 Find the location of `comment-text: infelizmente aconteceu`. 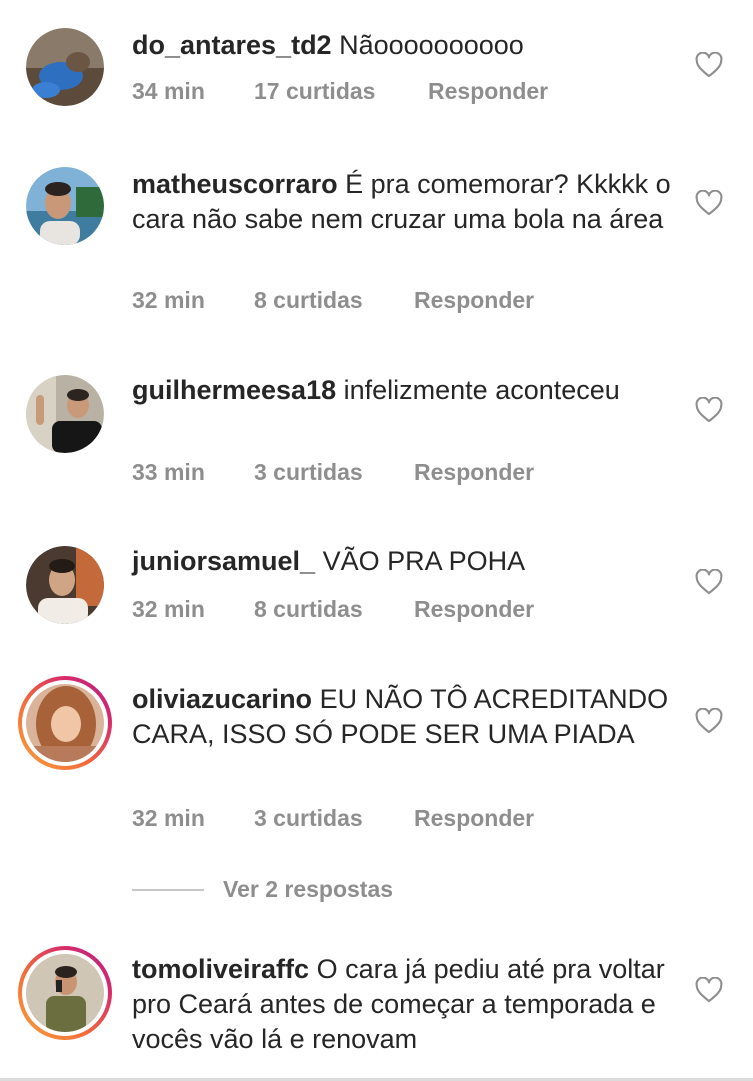

comment-text: infelizmente aconteceu is located at coordinates (481, 390).